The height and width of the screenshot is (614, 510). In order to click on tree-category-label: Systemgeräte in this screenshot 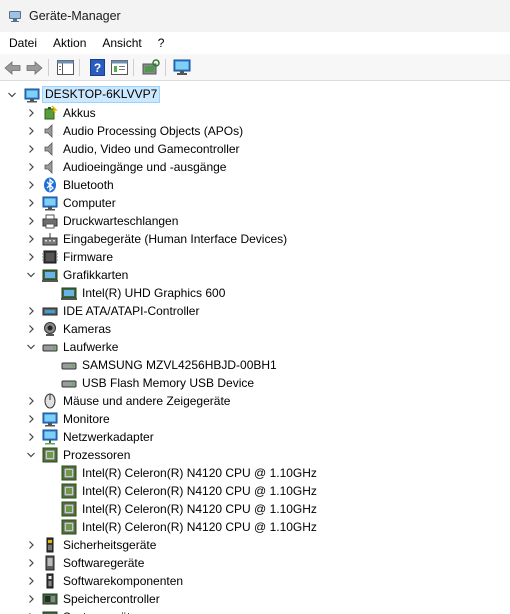, I will do `click(100, 612)`.